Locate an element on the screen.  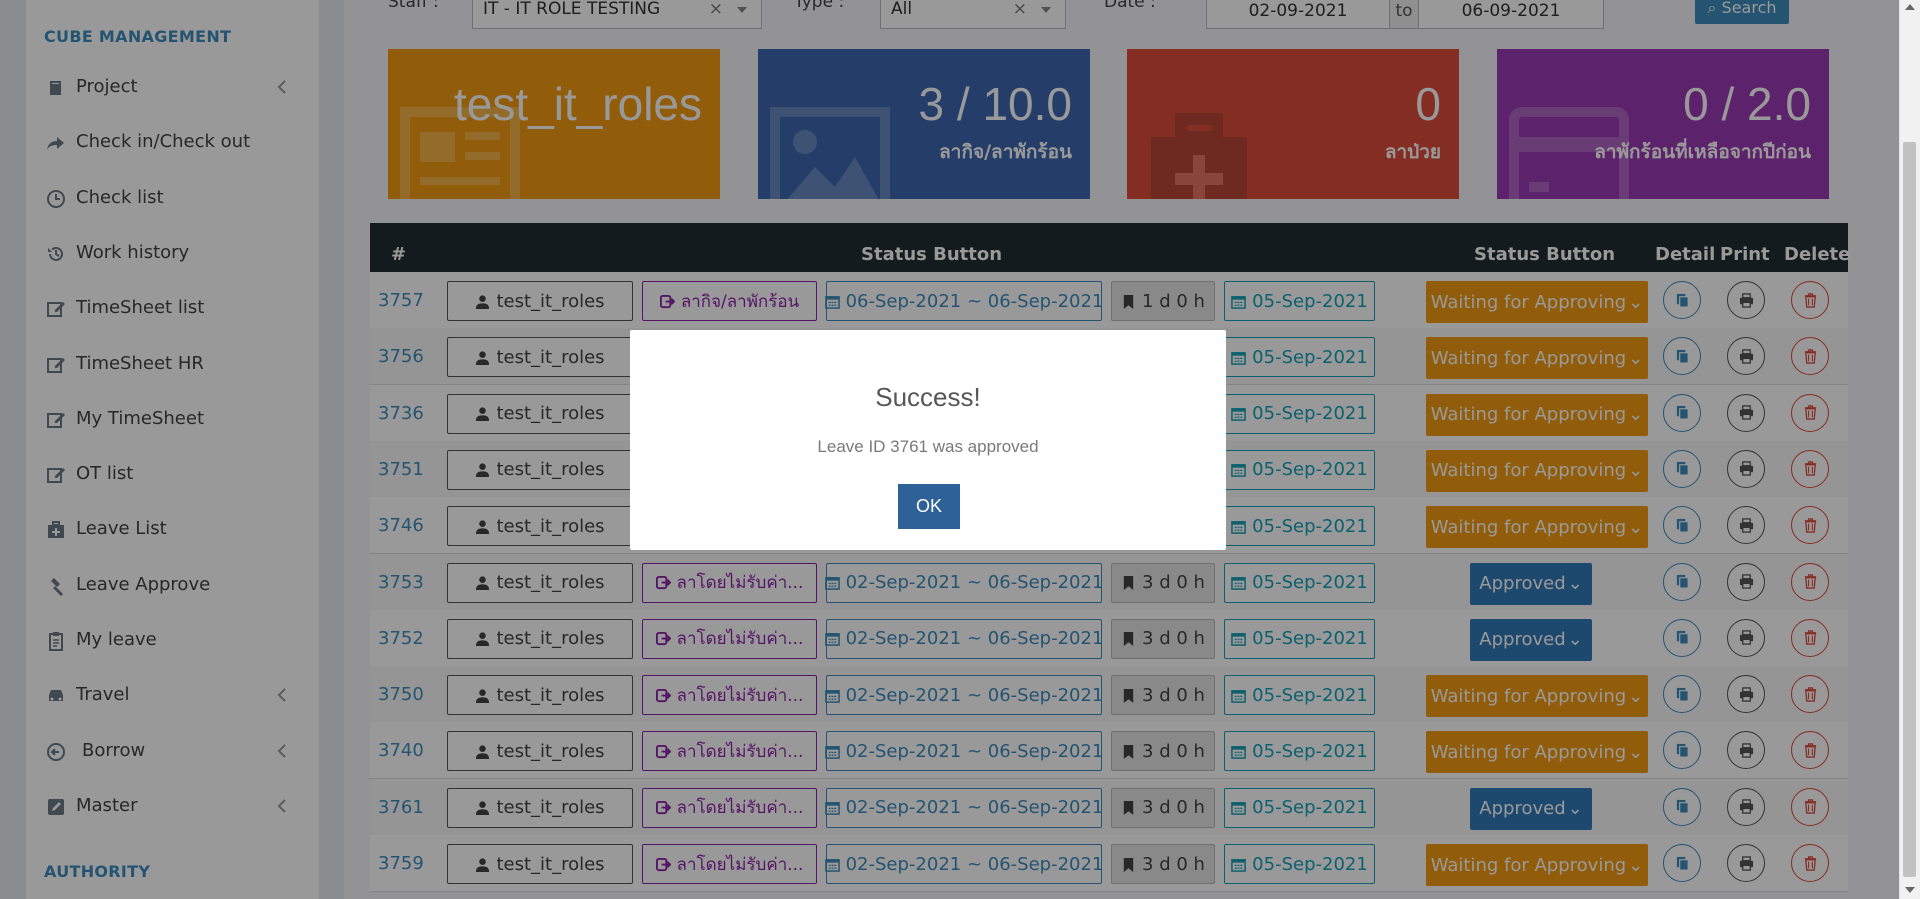
scroll-up-icon is located at coordinates (1910, 7).